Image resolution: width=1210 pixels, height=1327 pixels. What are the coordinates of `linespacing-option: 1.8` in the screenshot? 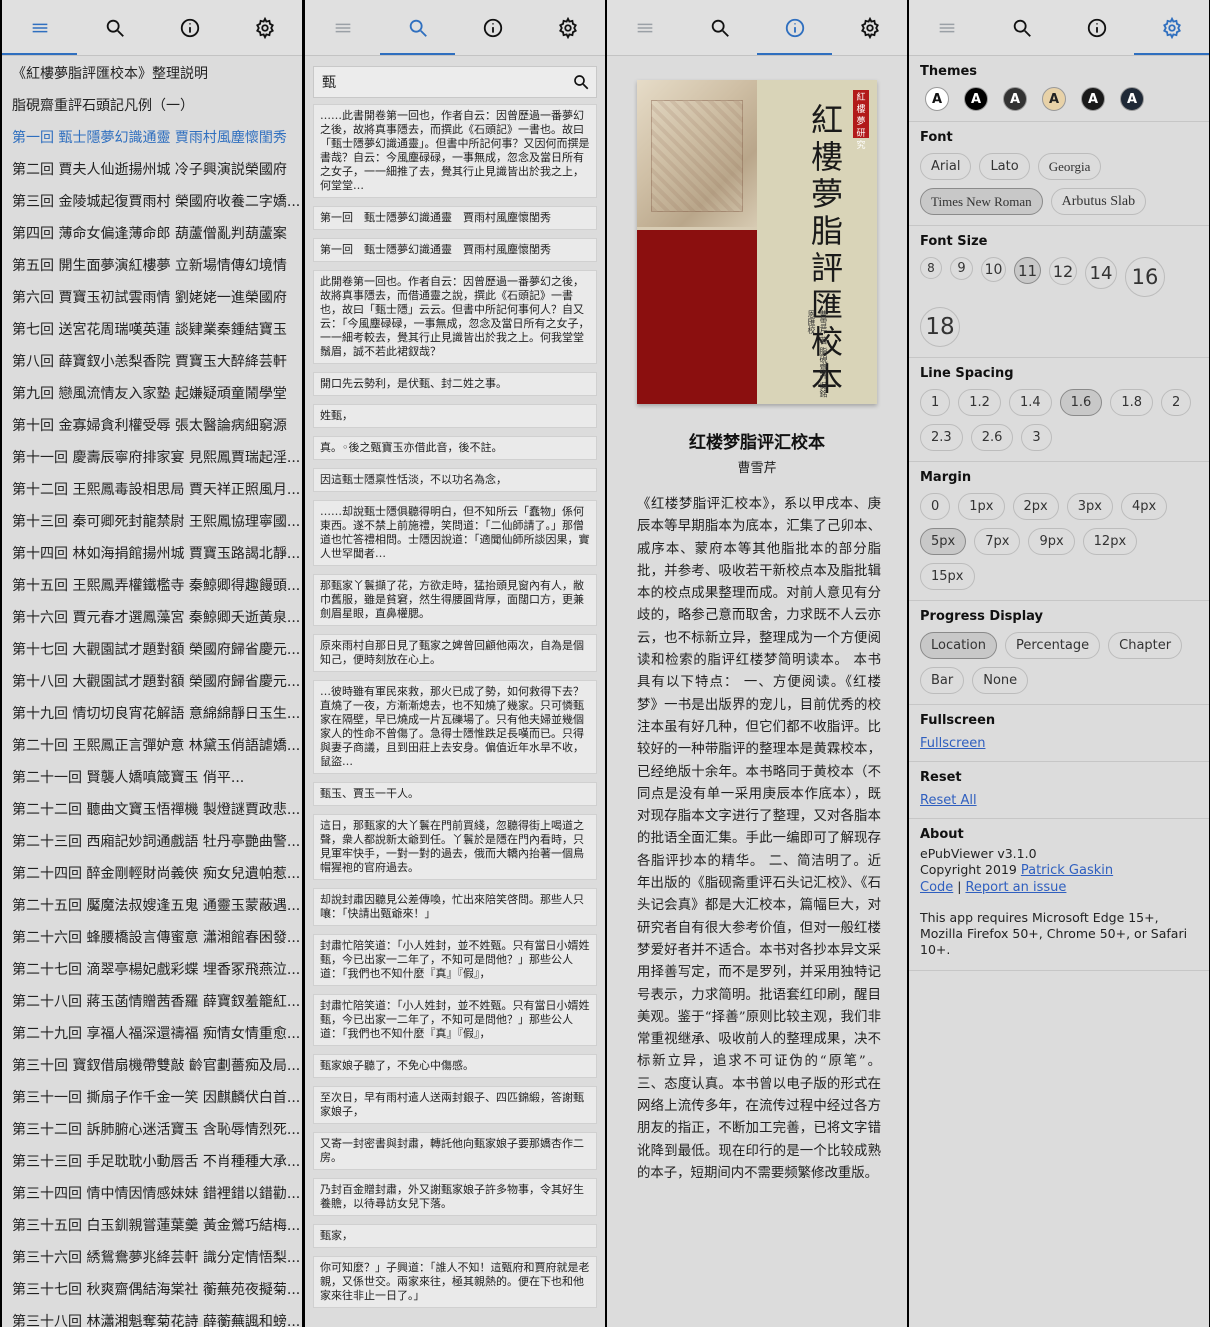 It's located at (1132, 402).